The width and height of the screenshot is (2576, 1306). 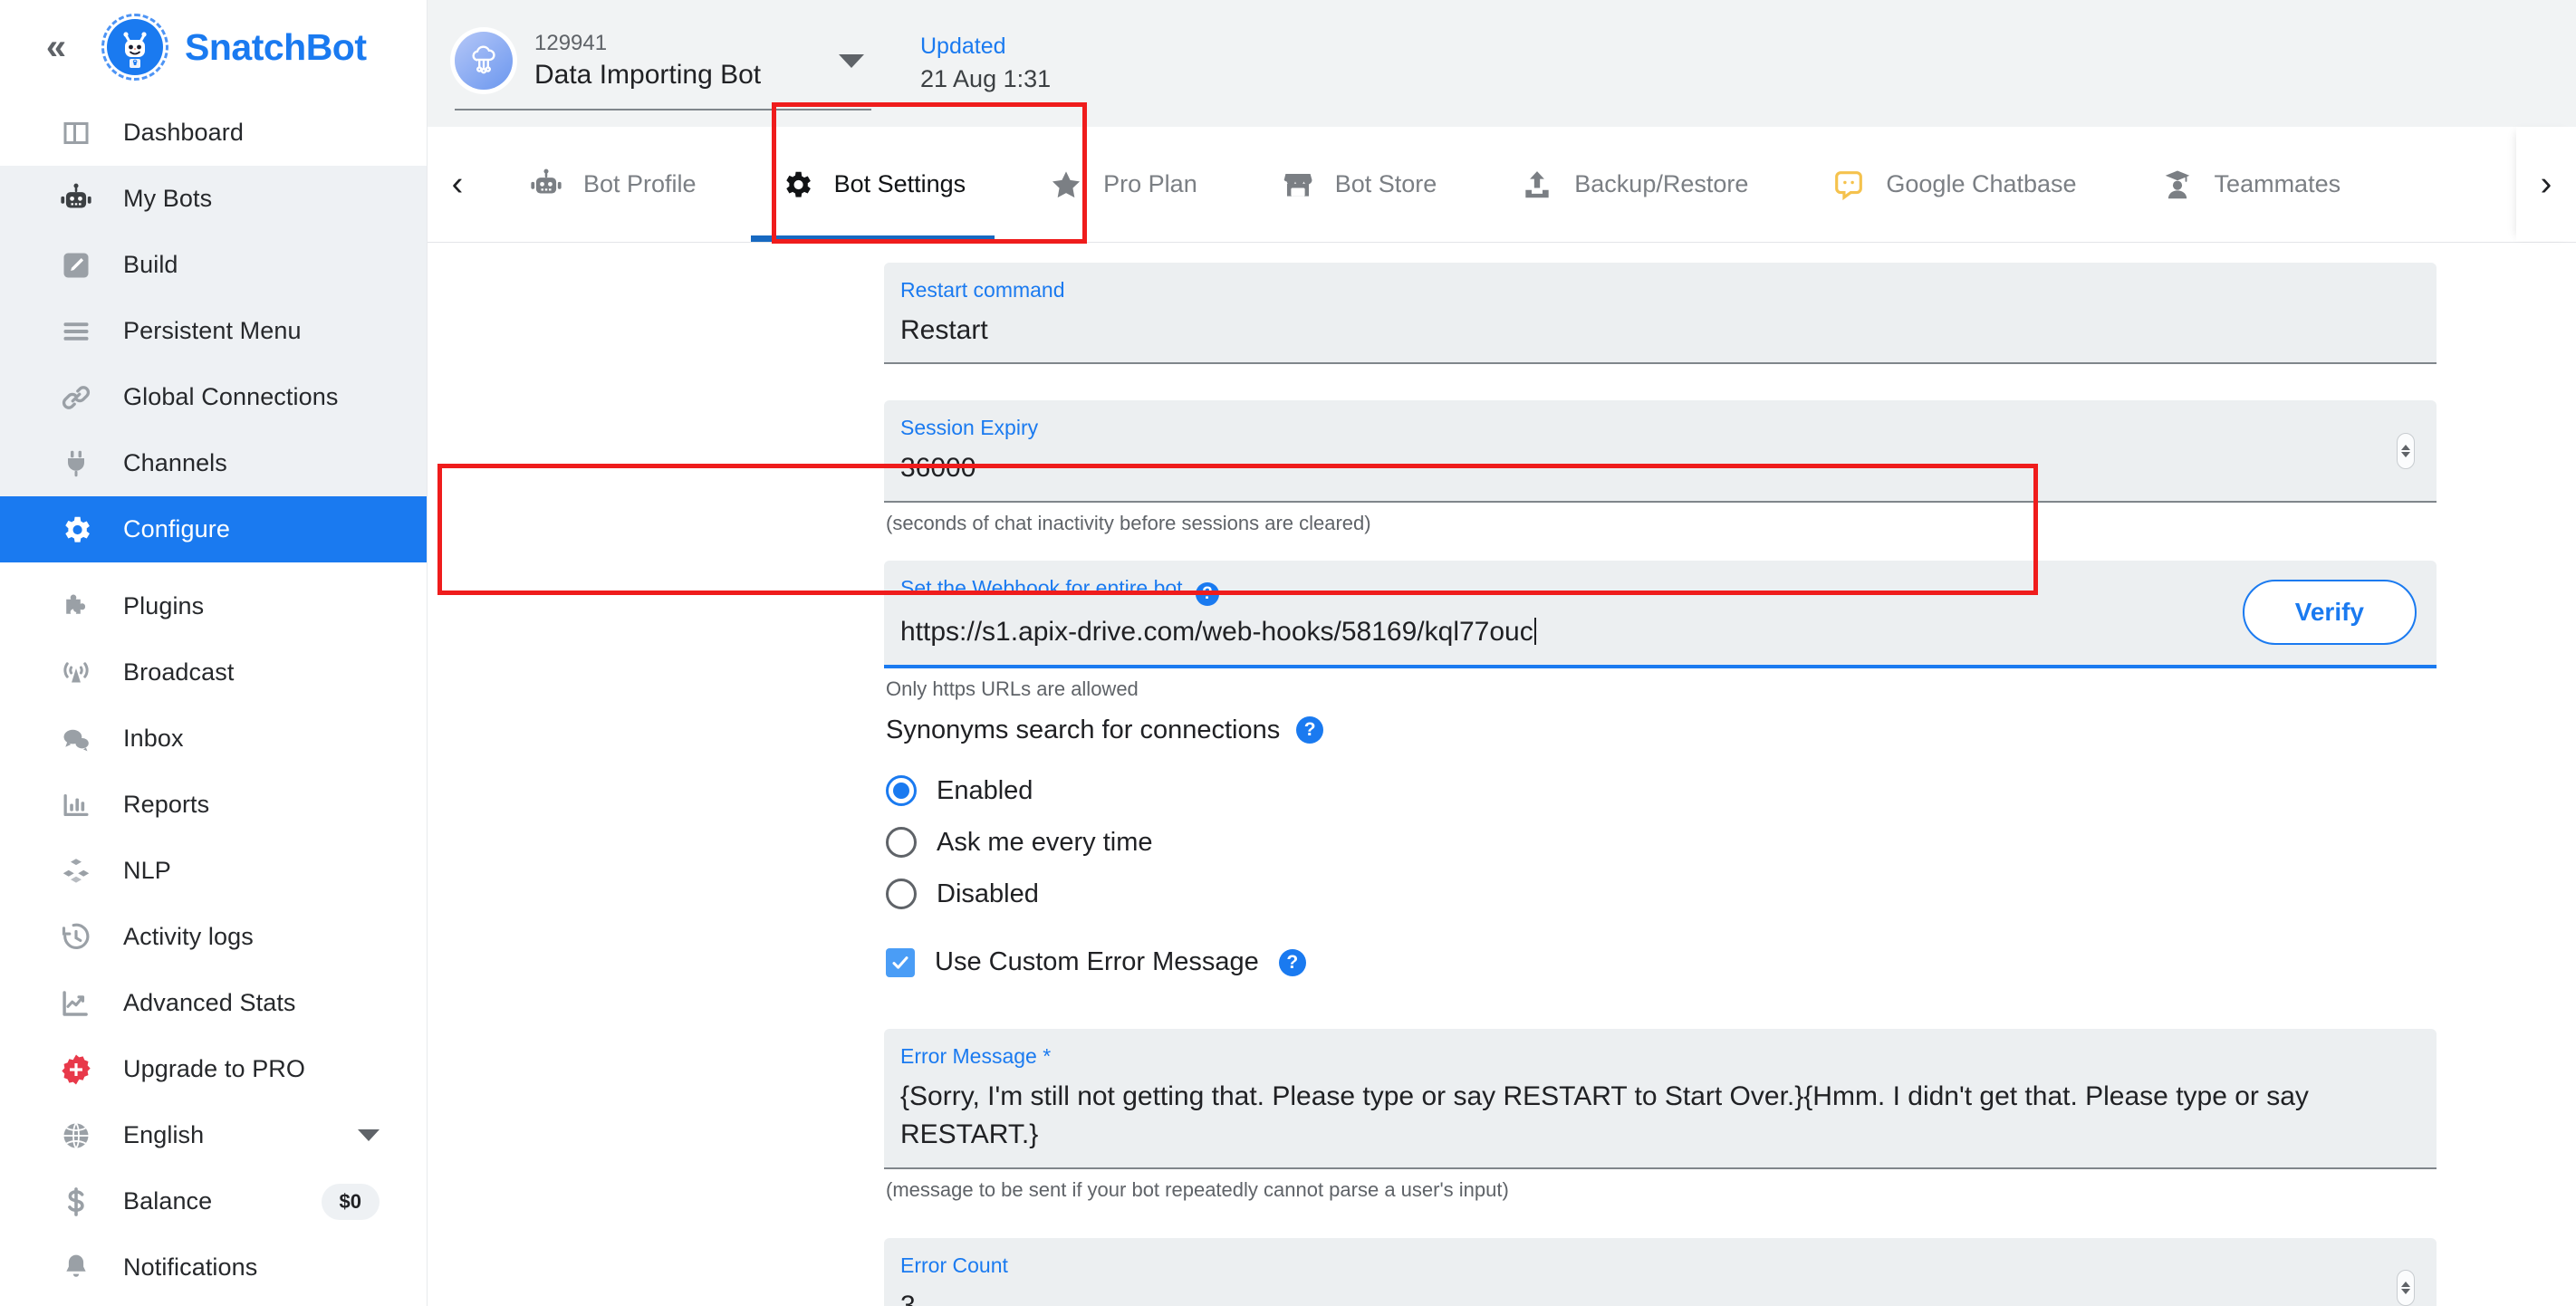 What do you see at coordinates (153, 738) in the screenshot?
I see `sidebar-label: Inbox` at bounding box center [153, 738].